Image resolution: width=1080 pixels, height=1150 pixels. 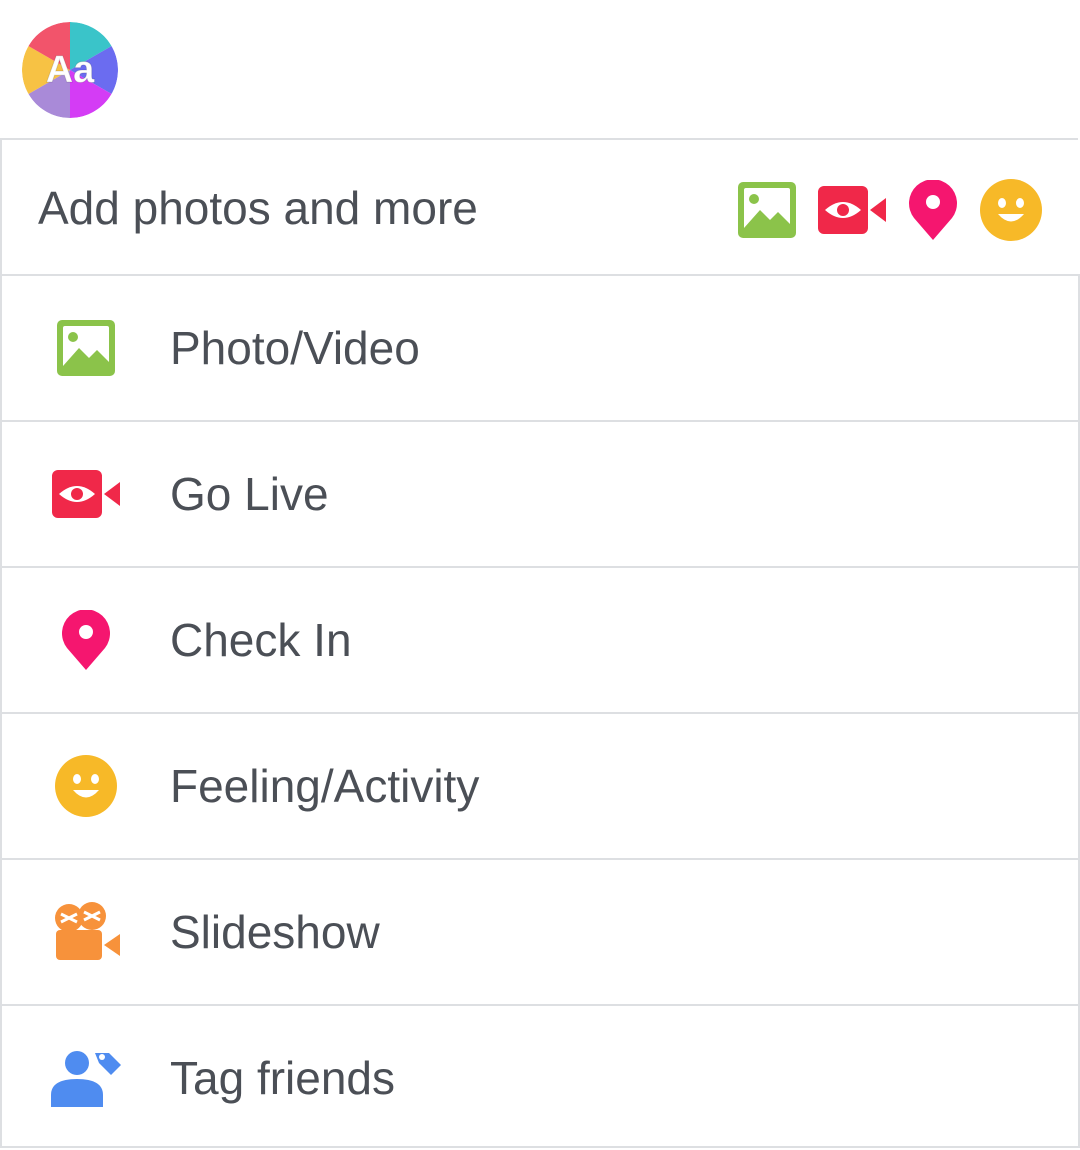 I want to click on text-style-icon: Aa, so click(x=70, y=70).